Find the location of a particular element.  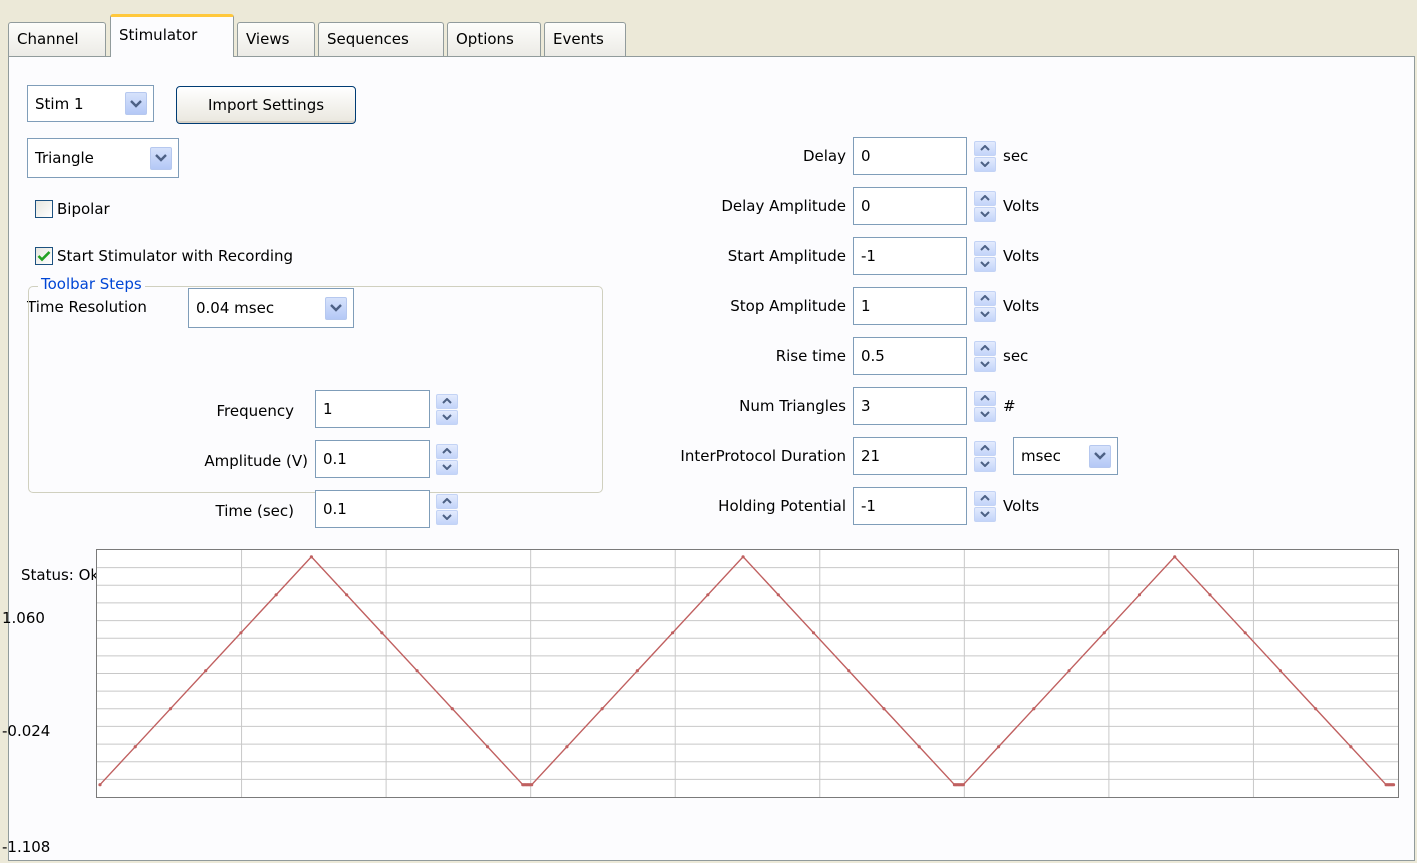

interprotocol-duration-field: 21 is located at coordinates (910, 456).